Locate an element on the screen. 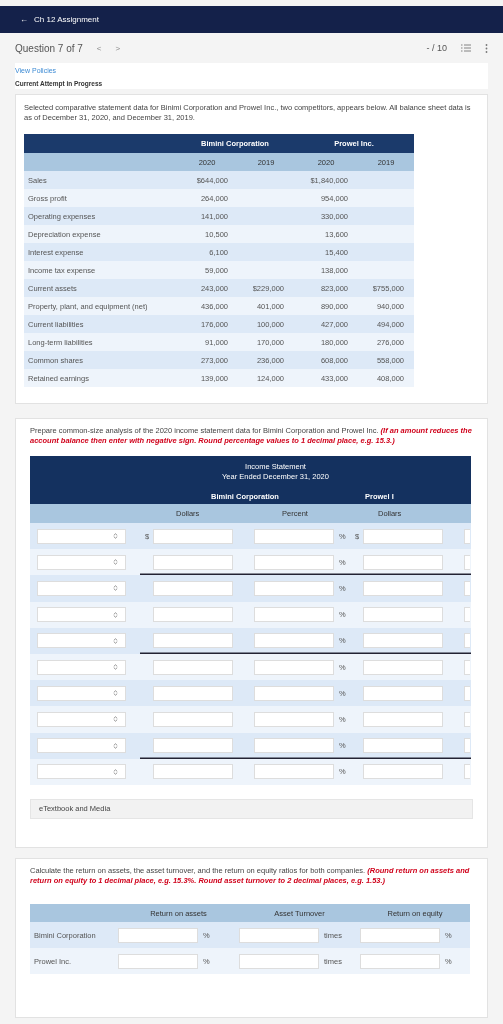 The width and height of the screenshot is (503, 1024). question-label: Question 7 of 7 is located at coordinates (49, 48).